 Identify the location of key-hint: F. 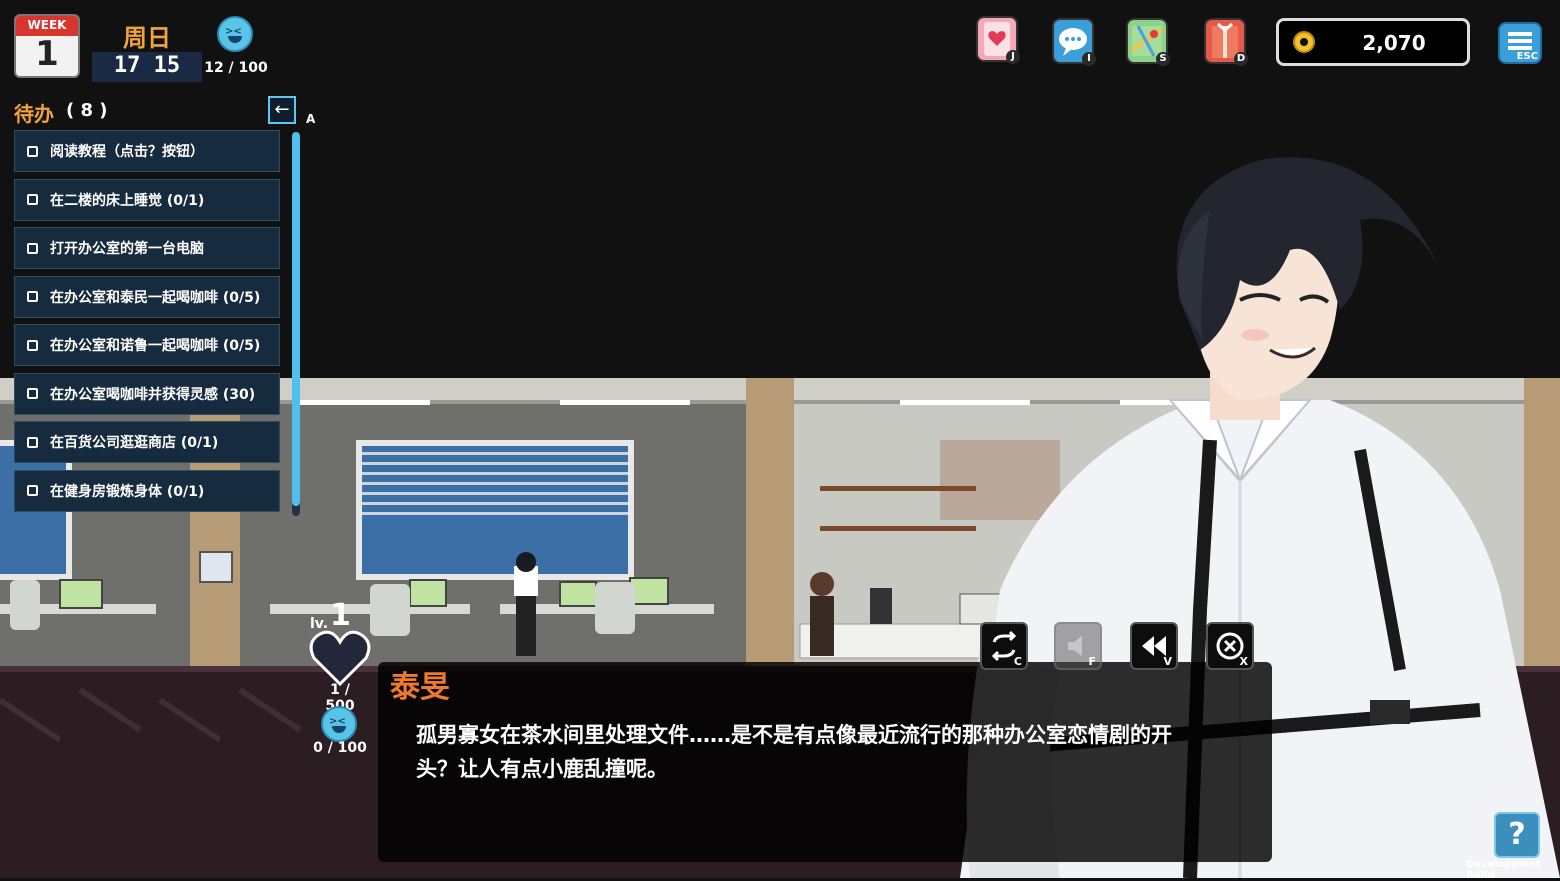
(1092, 661).